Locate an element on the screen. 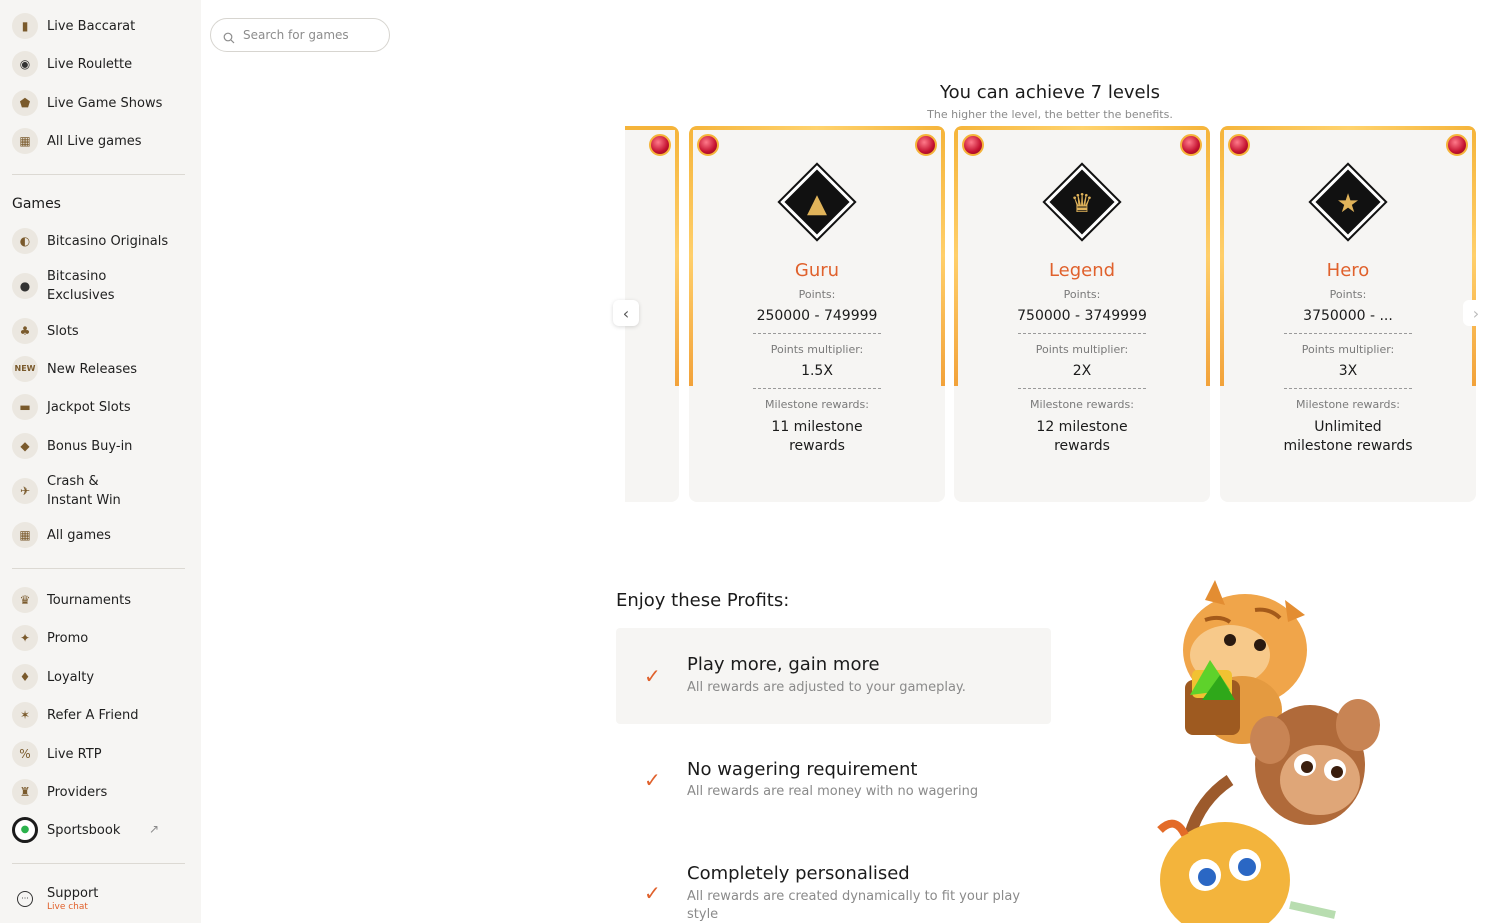 Image resolution: width=1493 pixels, height=923 pixels. bonus-icon: ◆ is located at coordinates (25, 446).